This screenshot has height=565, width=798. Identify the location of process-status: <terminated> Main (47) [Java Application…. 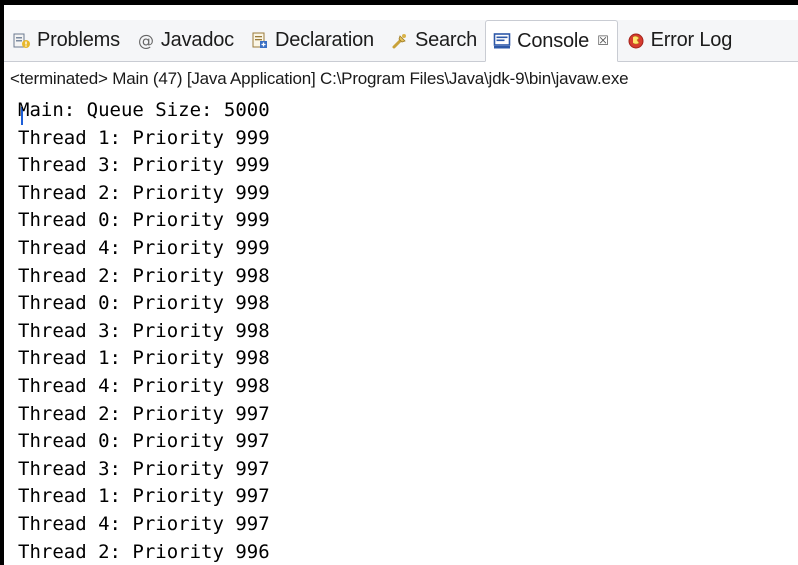
(319, 78).